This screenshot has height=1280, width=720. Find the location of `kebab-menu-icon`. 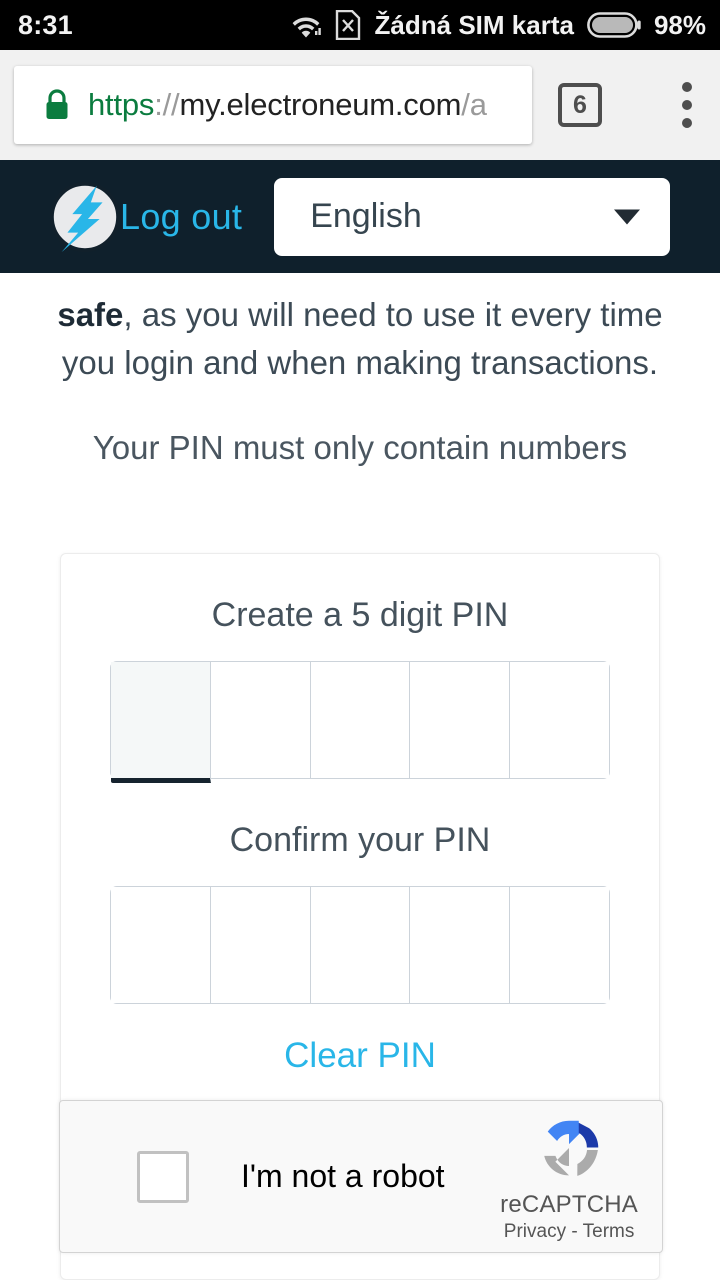

kebab-menu-icon is located at coordinates (687, 105).